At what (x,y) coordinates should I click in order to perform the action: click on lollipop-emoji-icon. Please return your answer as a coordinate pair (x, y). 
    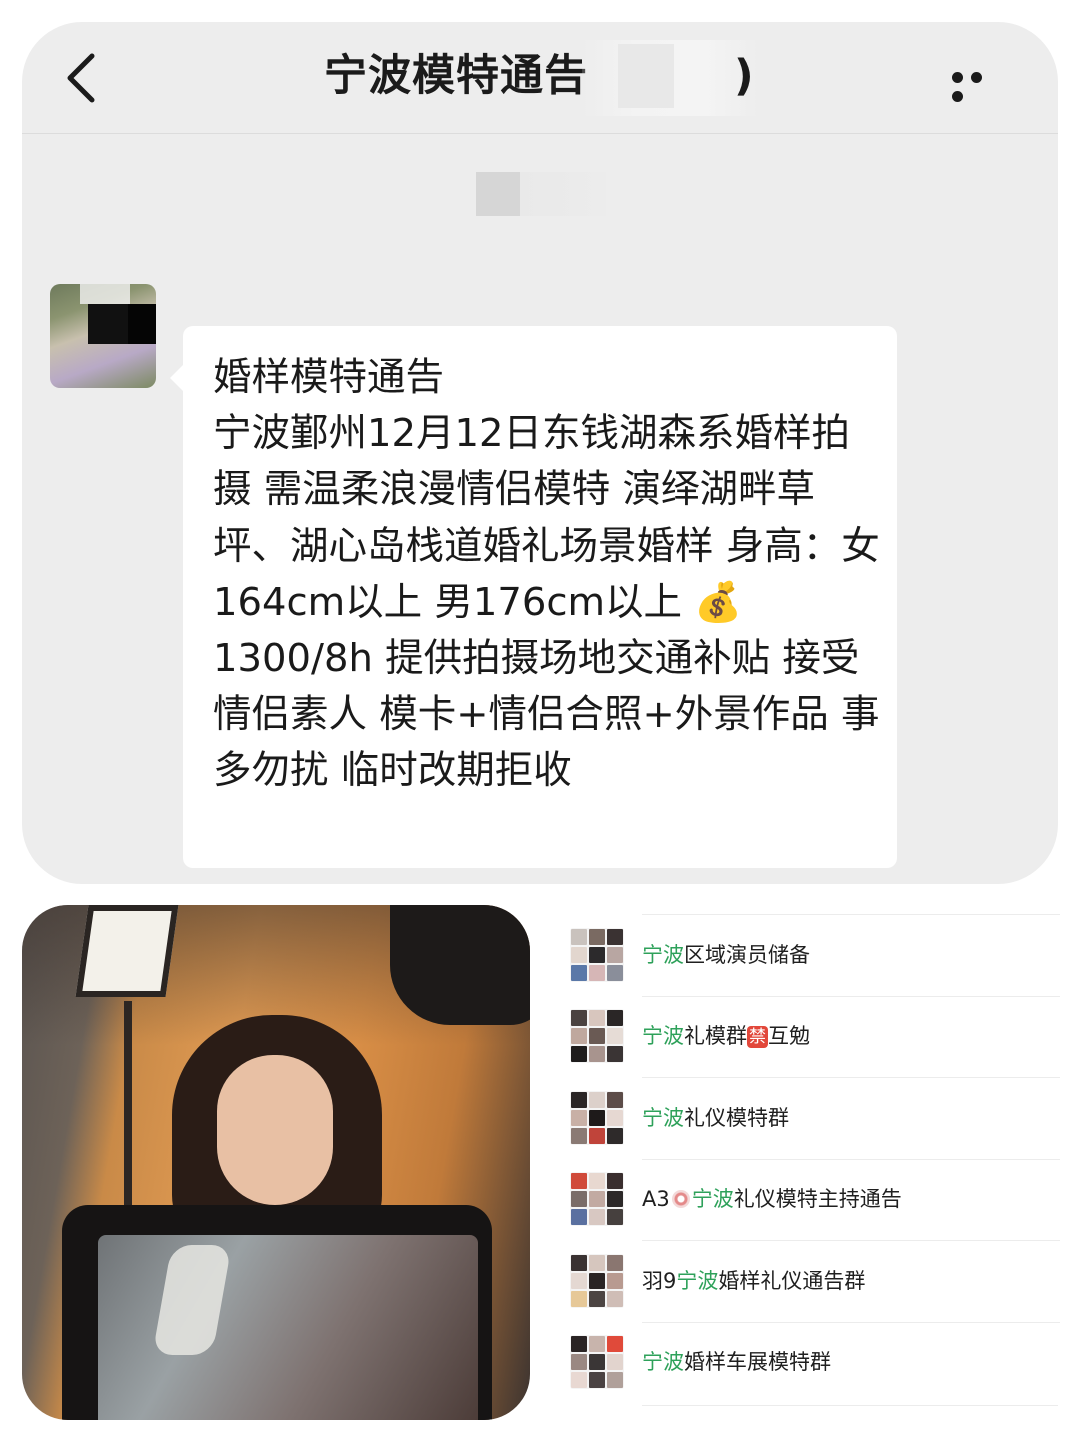
    Looking at the image, I should click on (680, 1199).